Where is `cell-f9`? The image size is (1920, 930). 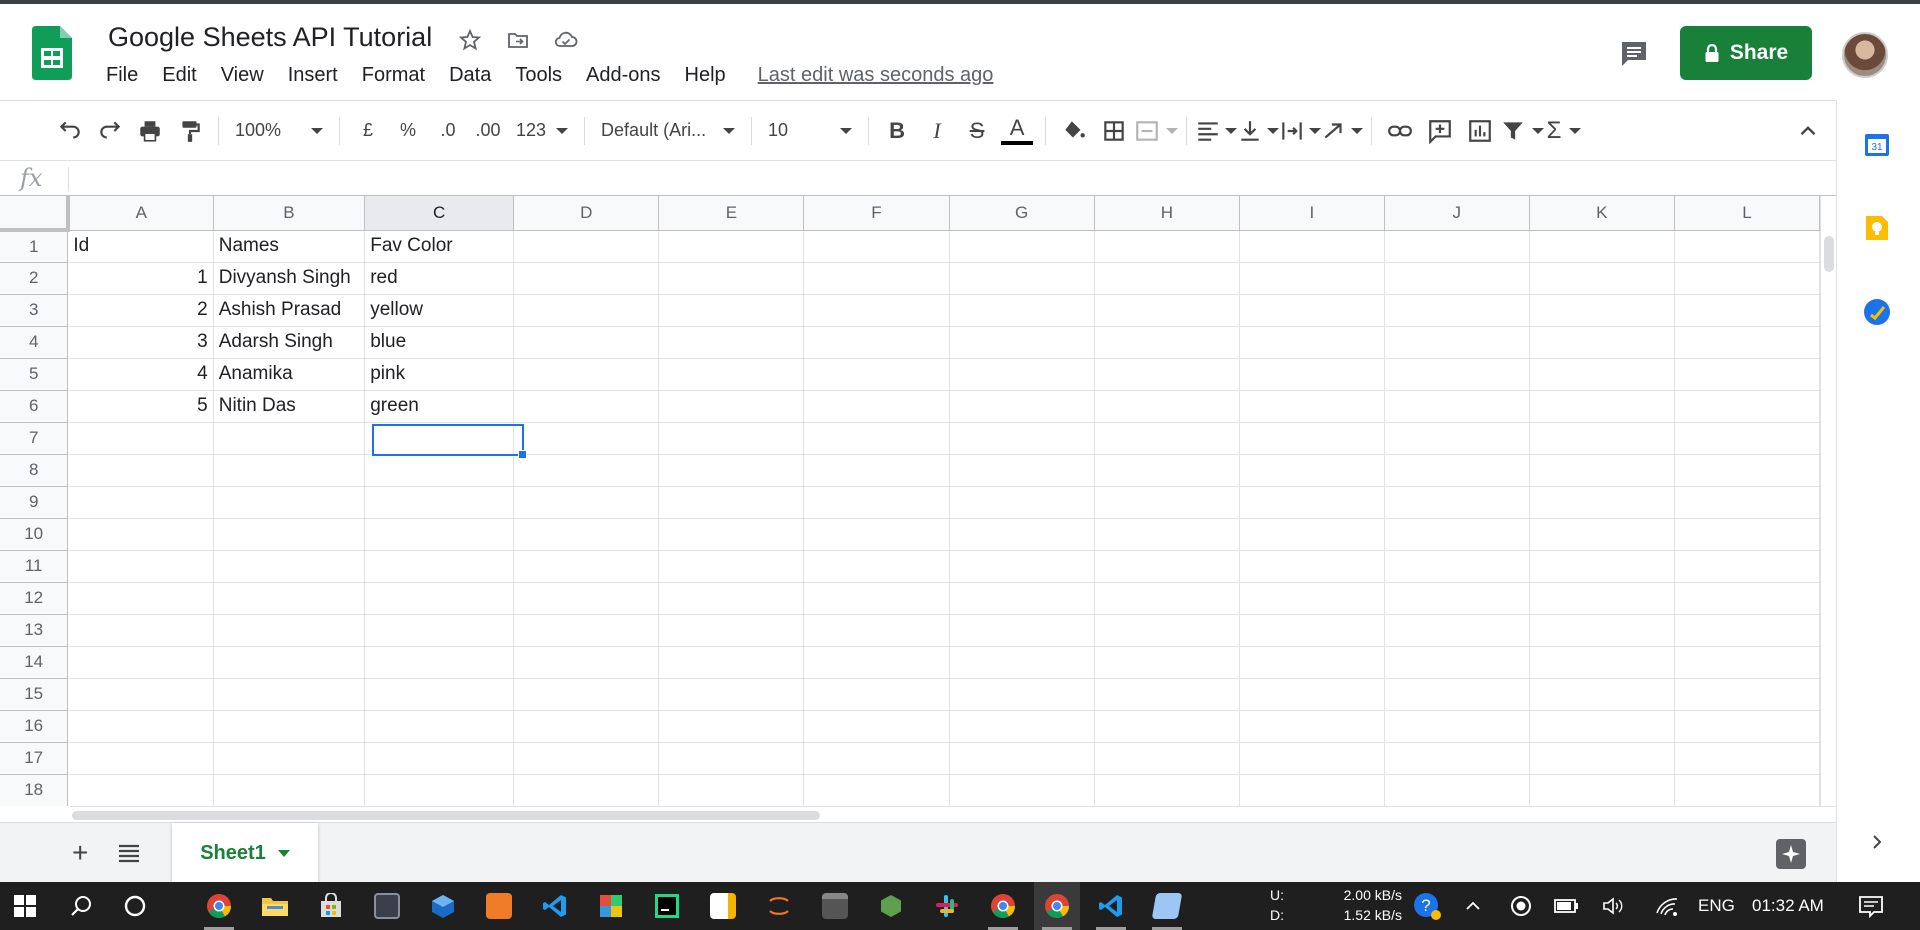 cell-f9 is located at coordinates (876, 502).